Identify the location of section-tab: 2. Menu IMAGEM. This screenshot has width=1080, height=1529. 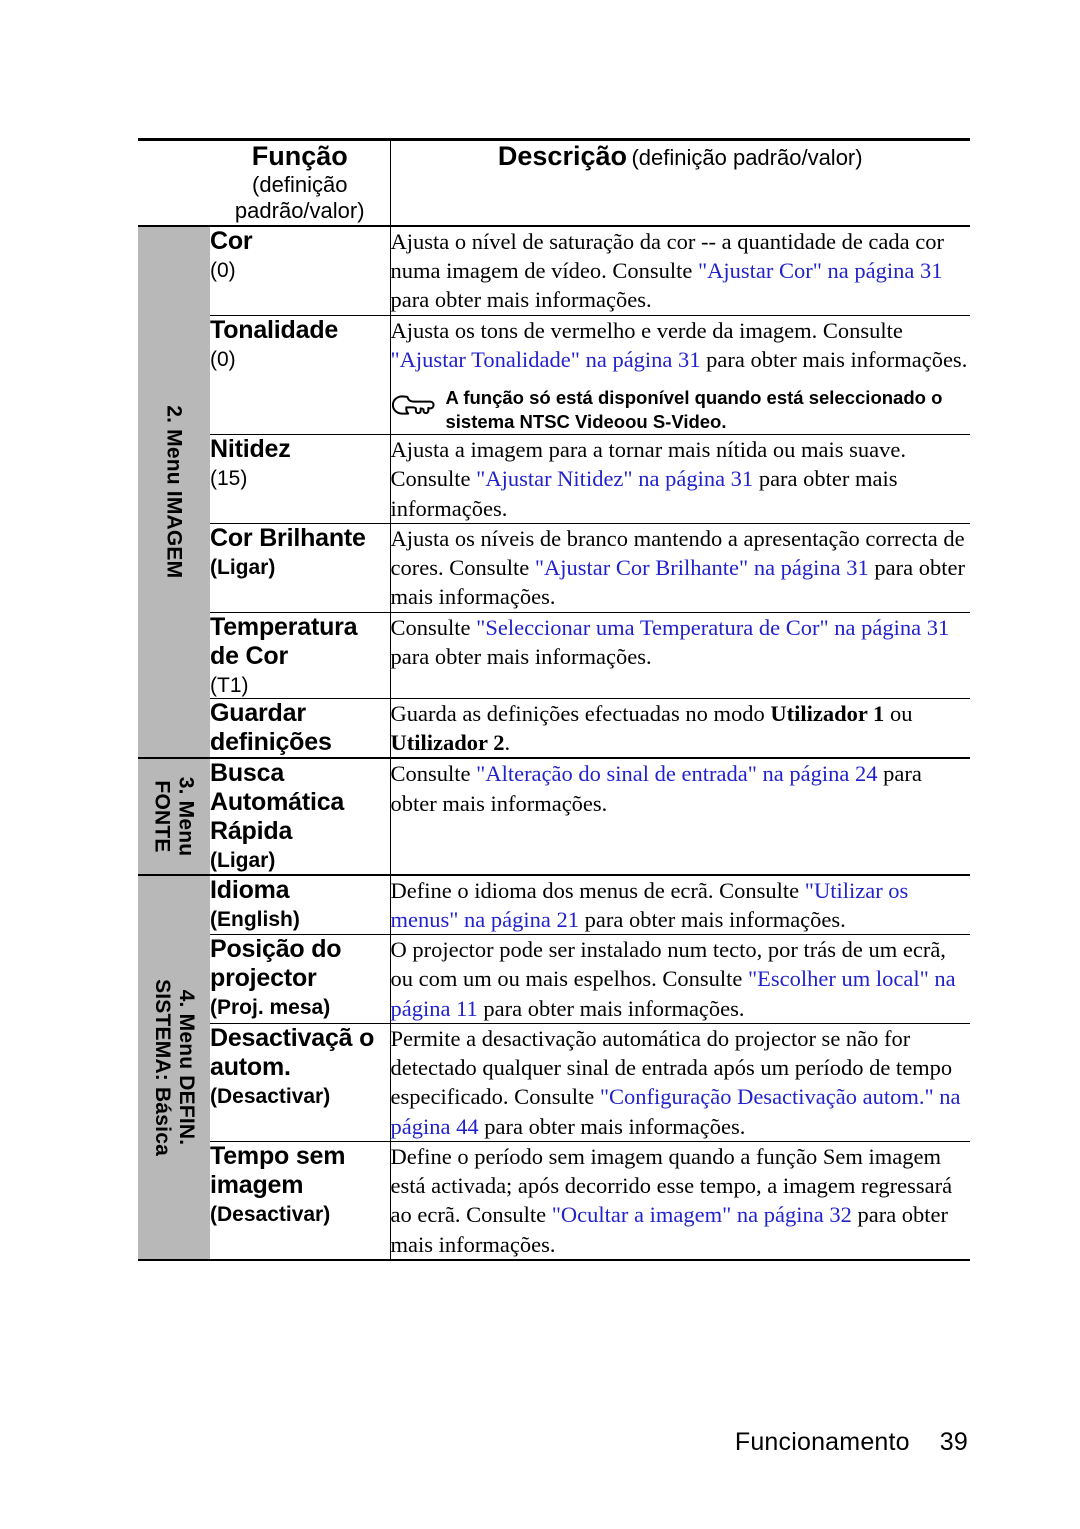
(174, 491).